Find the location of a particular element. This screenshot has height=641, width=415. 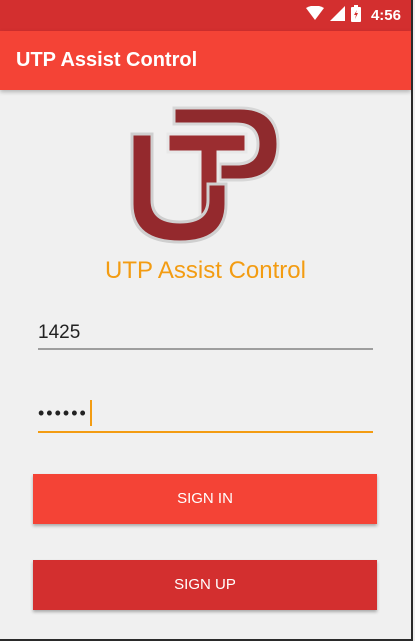

app-bar: UTP Assist Control is located at coordinates (205, 60).